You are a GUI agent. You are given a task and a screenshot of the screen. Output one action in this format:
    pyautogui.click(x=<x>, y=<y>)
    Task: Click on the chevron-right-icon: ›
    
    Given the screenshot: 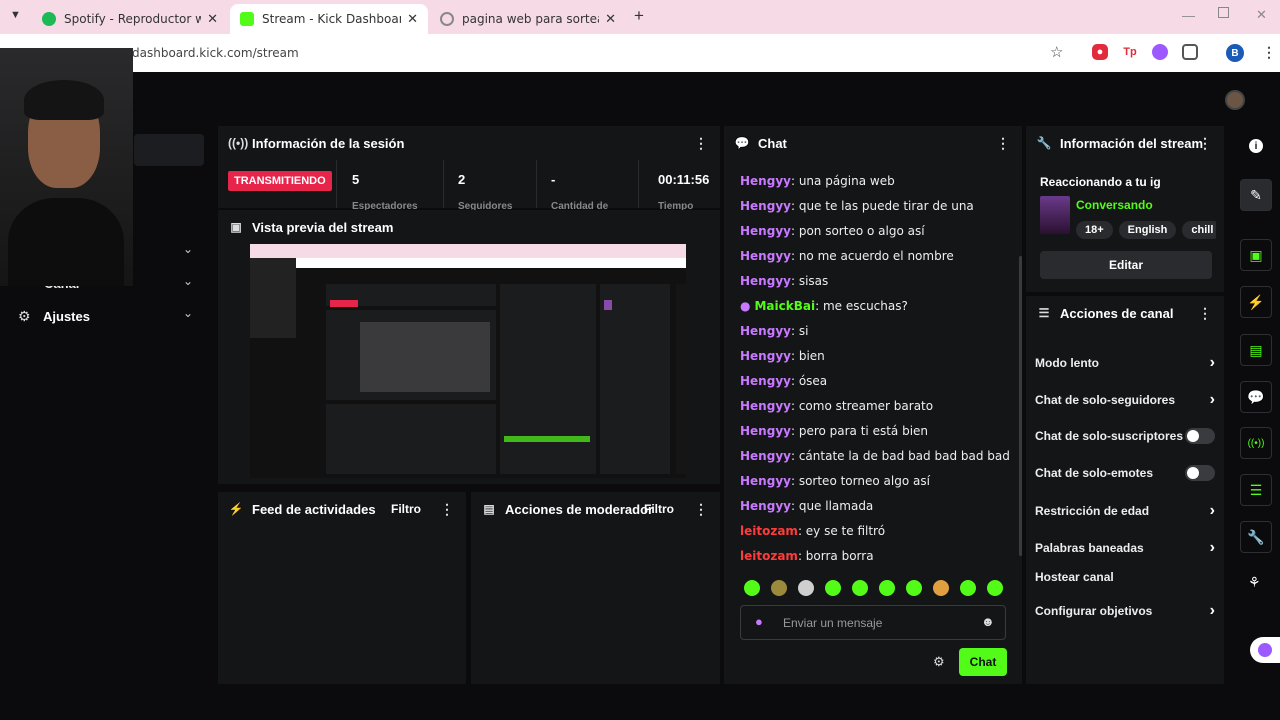 What is the action you would take?
    pyautogui.click(x=1212, y=399)
    